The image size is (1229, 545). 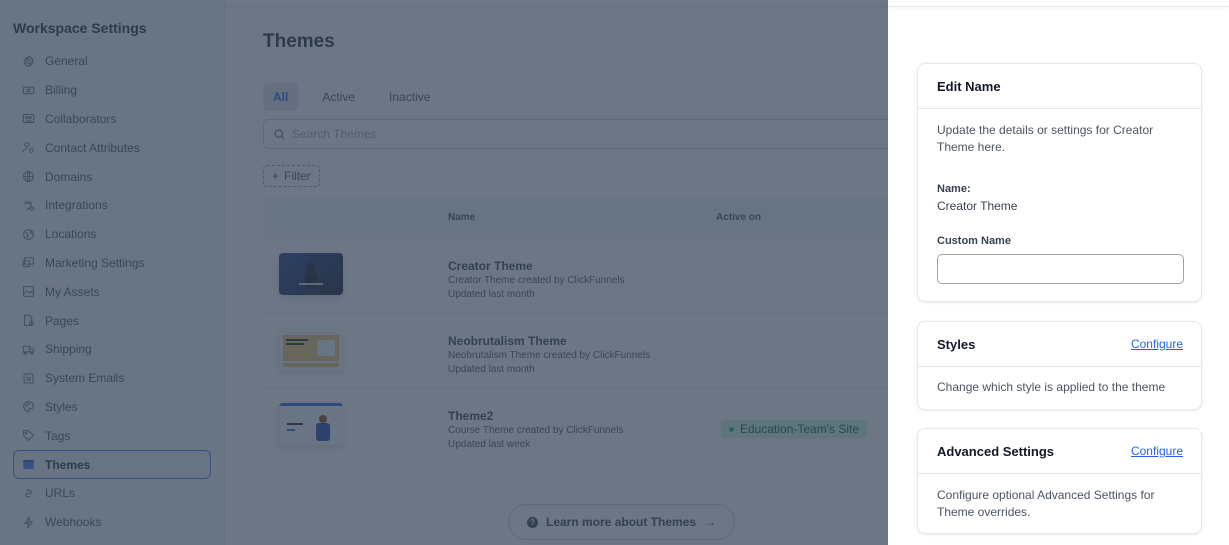 What do you see at coordinates (996, 451) in the screenshot?
I see `advanced-settings-title: Advanced Settings` at bounding box center [996, 451].